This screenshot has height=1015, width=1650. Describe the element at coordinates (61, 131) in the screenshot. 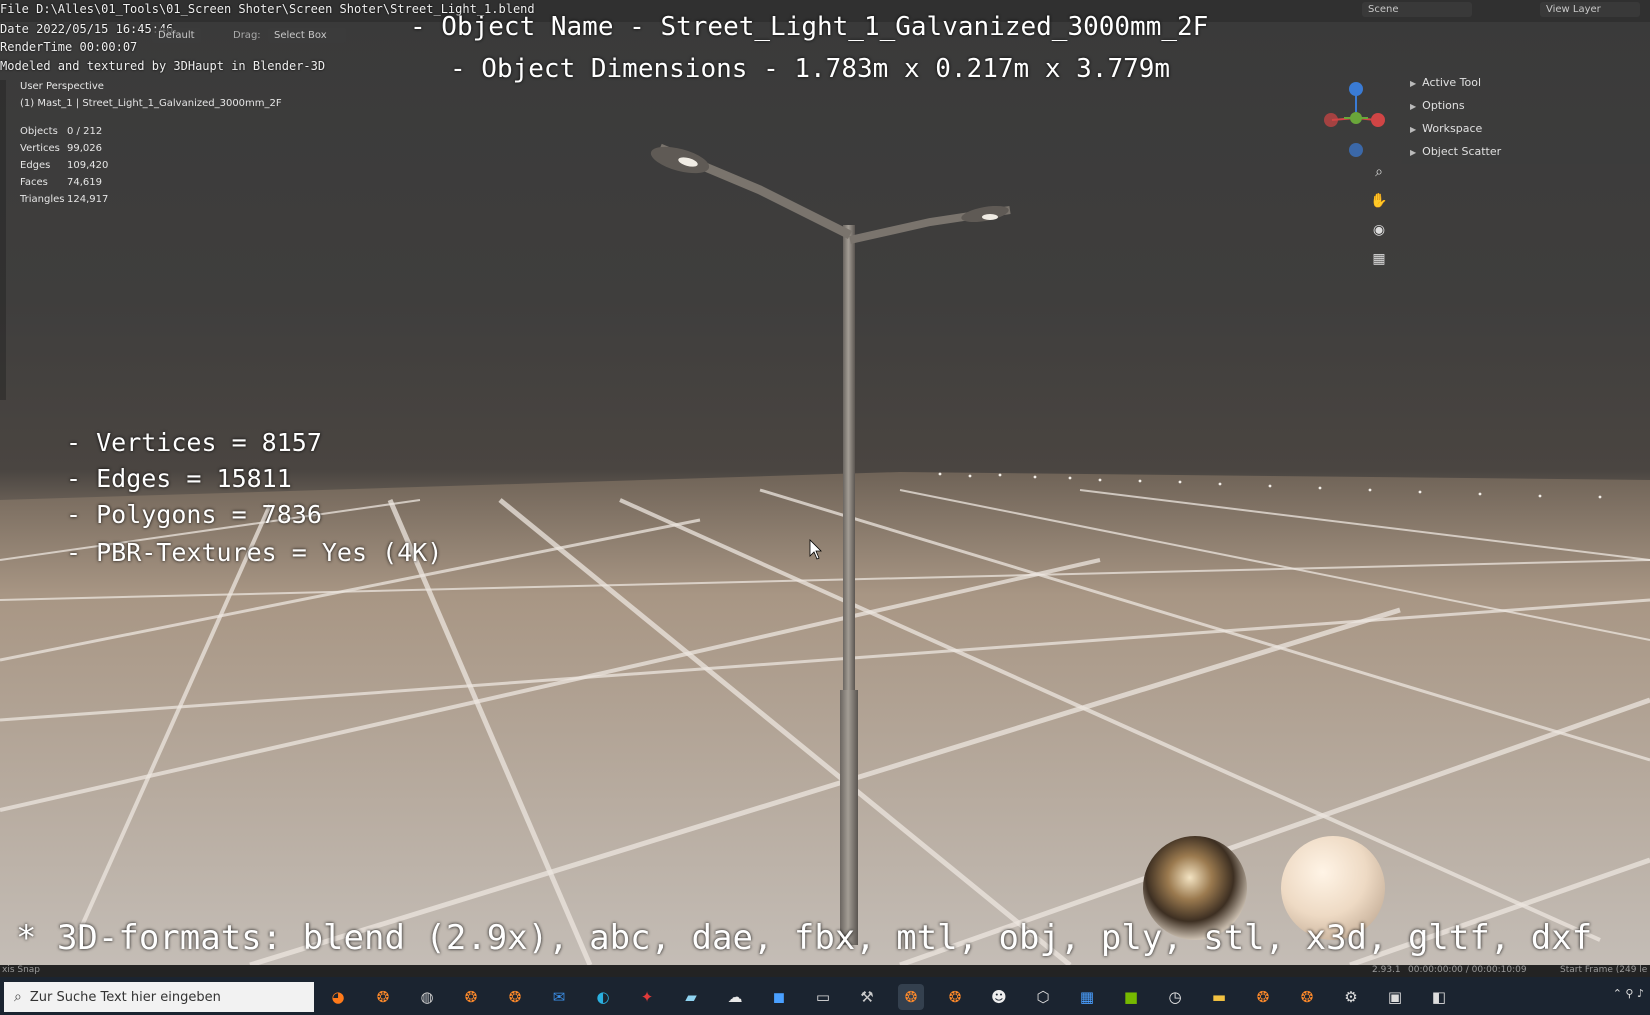

I see `stat-objects: Objects 0 / 212` at that location.